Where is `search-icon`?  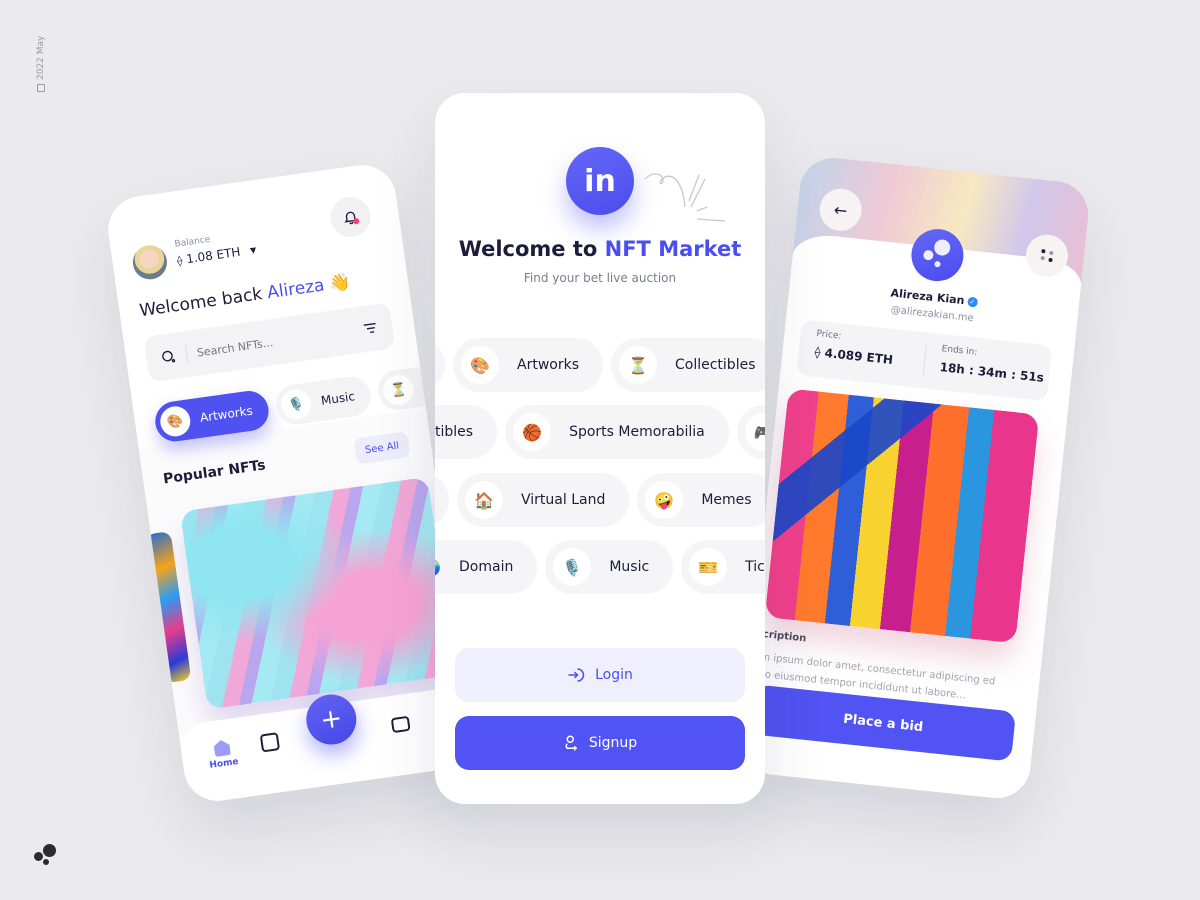 search-icon is located at coordinates (169, 356).